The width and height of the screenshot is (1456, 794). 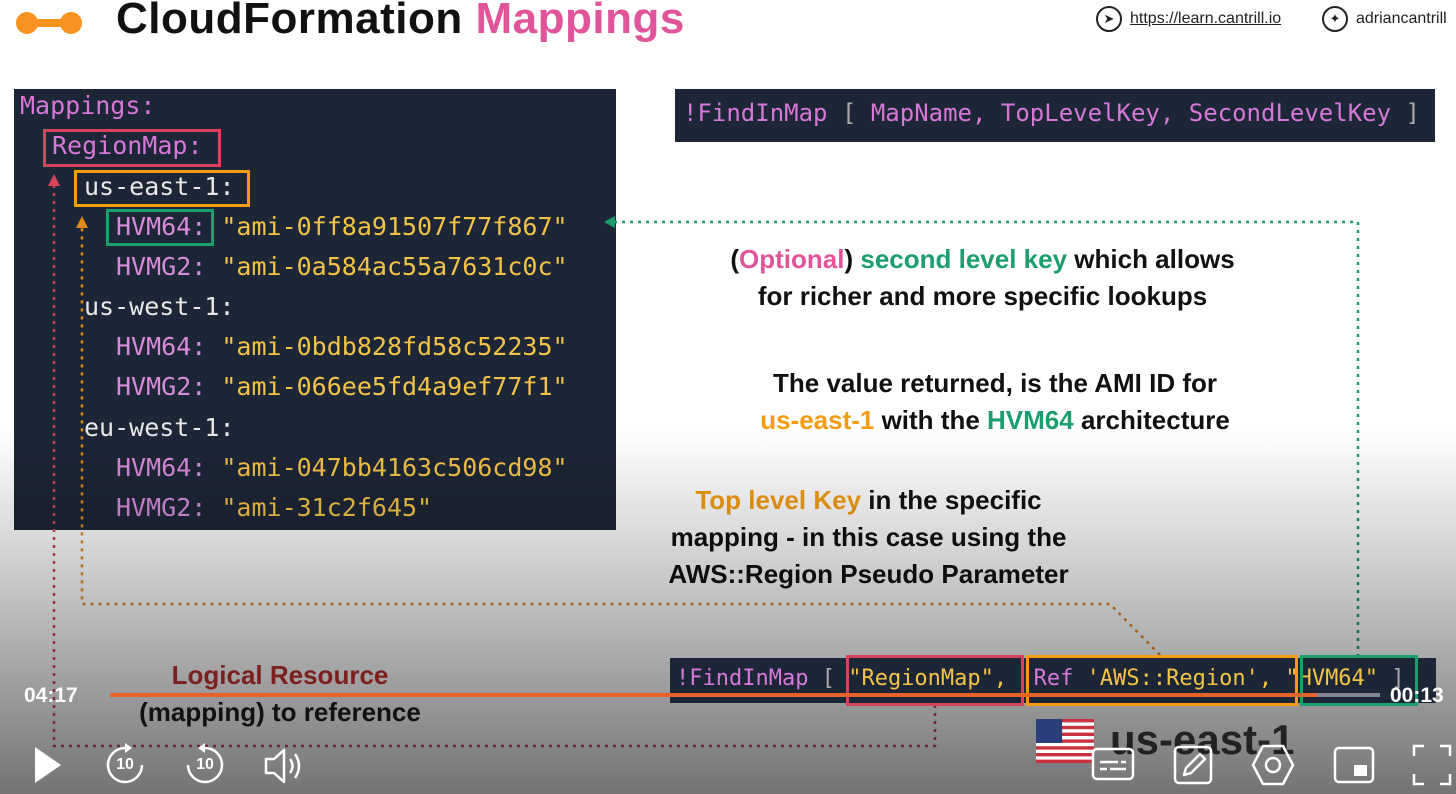 What do you see at coordinates (817, 420) in the screenshot?
I see `value-region: us-east-1` at bounding box center [817, 420].